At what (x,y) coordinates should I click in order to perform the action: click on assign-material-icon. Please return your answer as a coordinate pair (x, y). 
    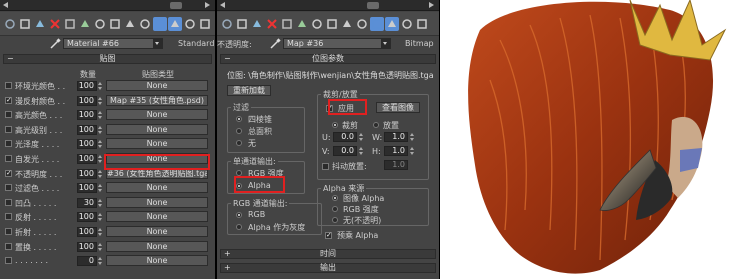
    Looking at the image, I should click on (302, 24).